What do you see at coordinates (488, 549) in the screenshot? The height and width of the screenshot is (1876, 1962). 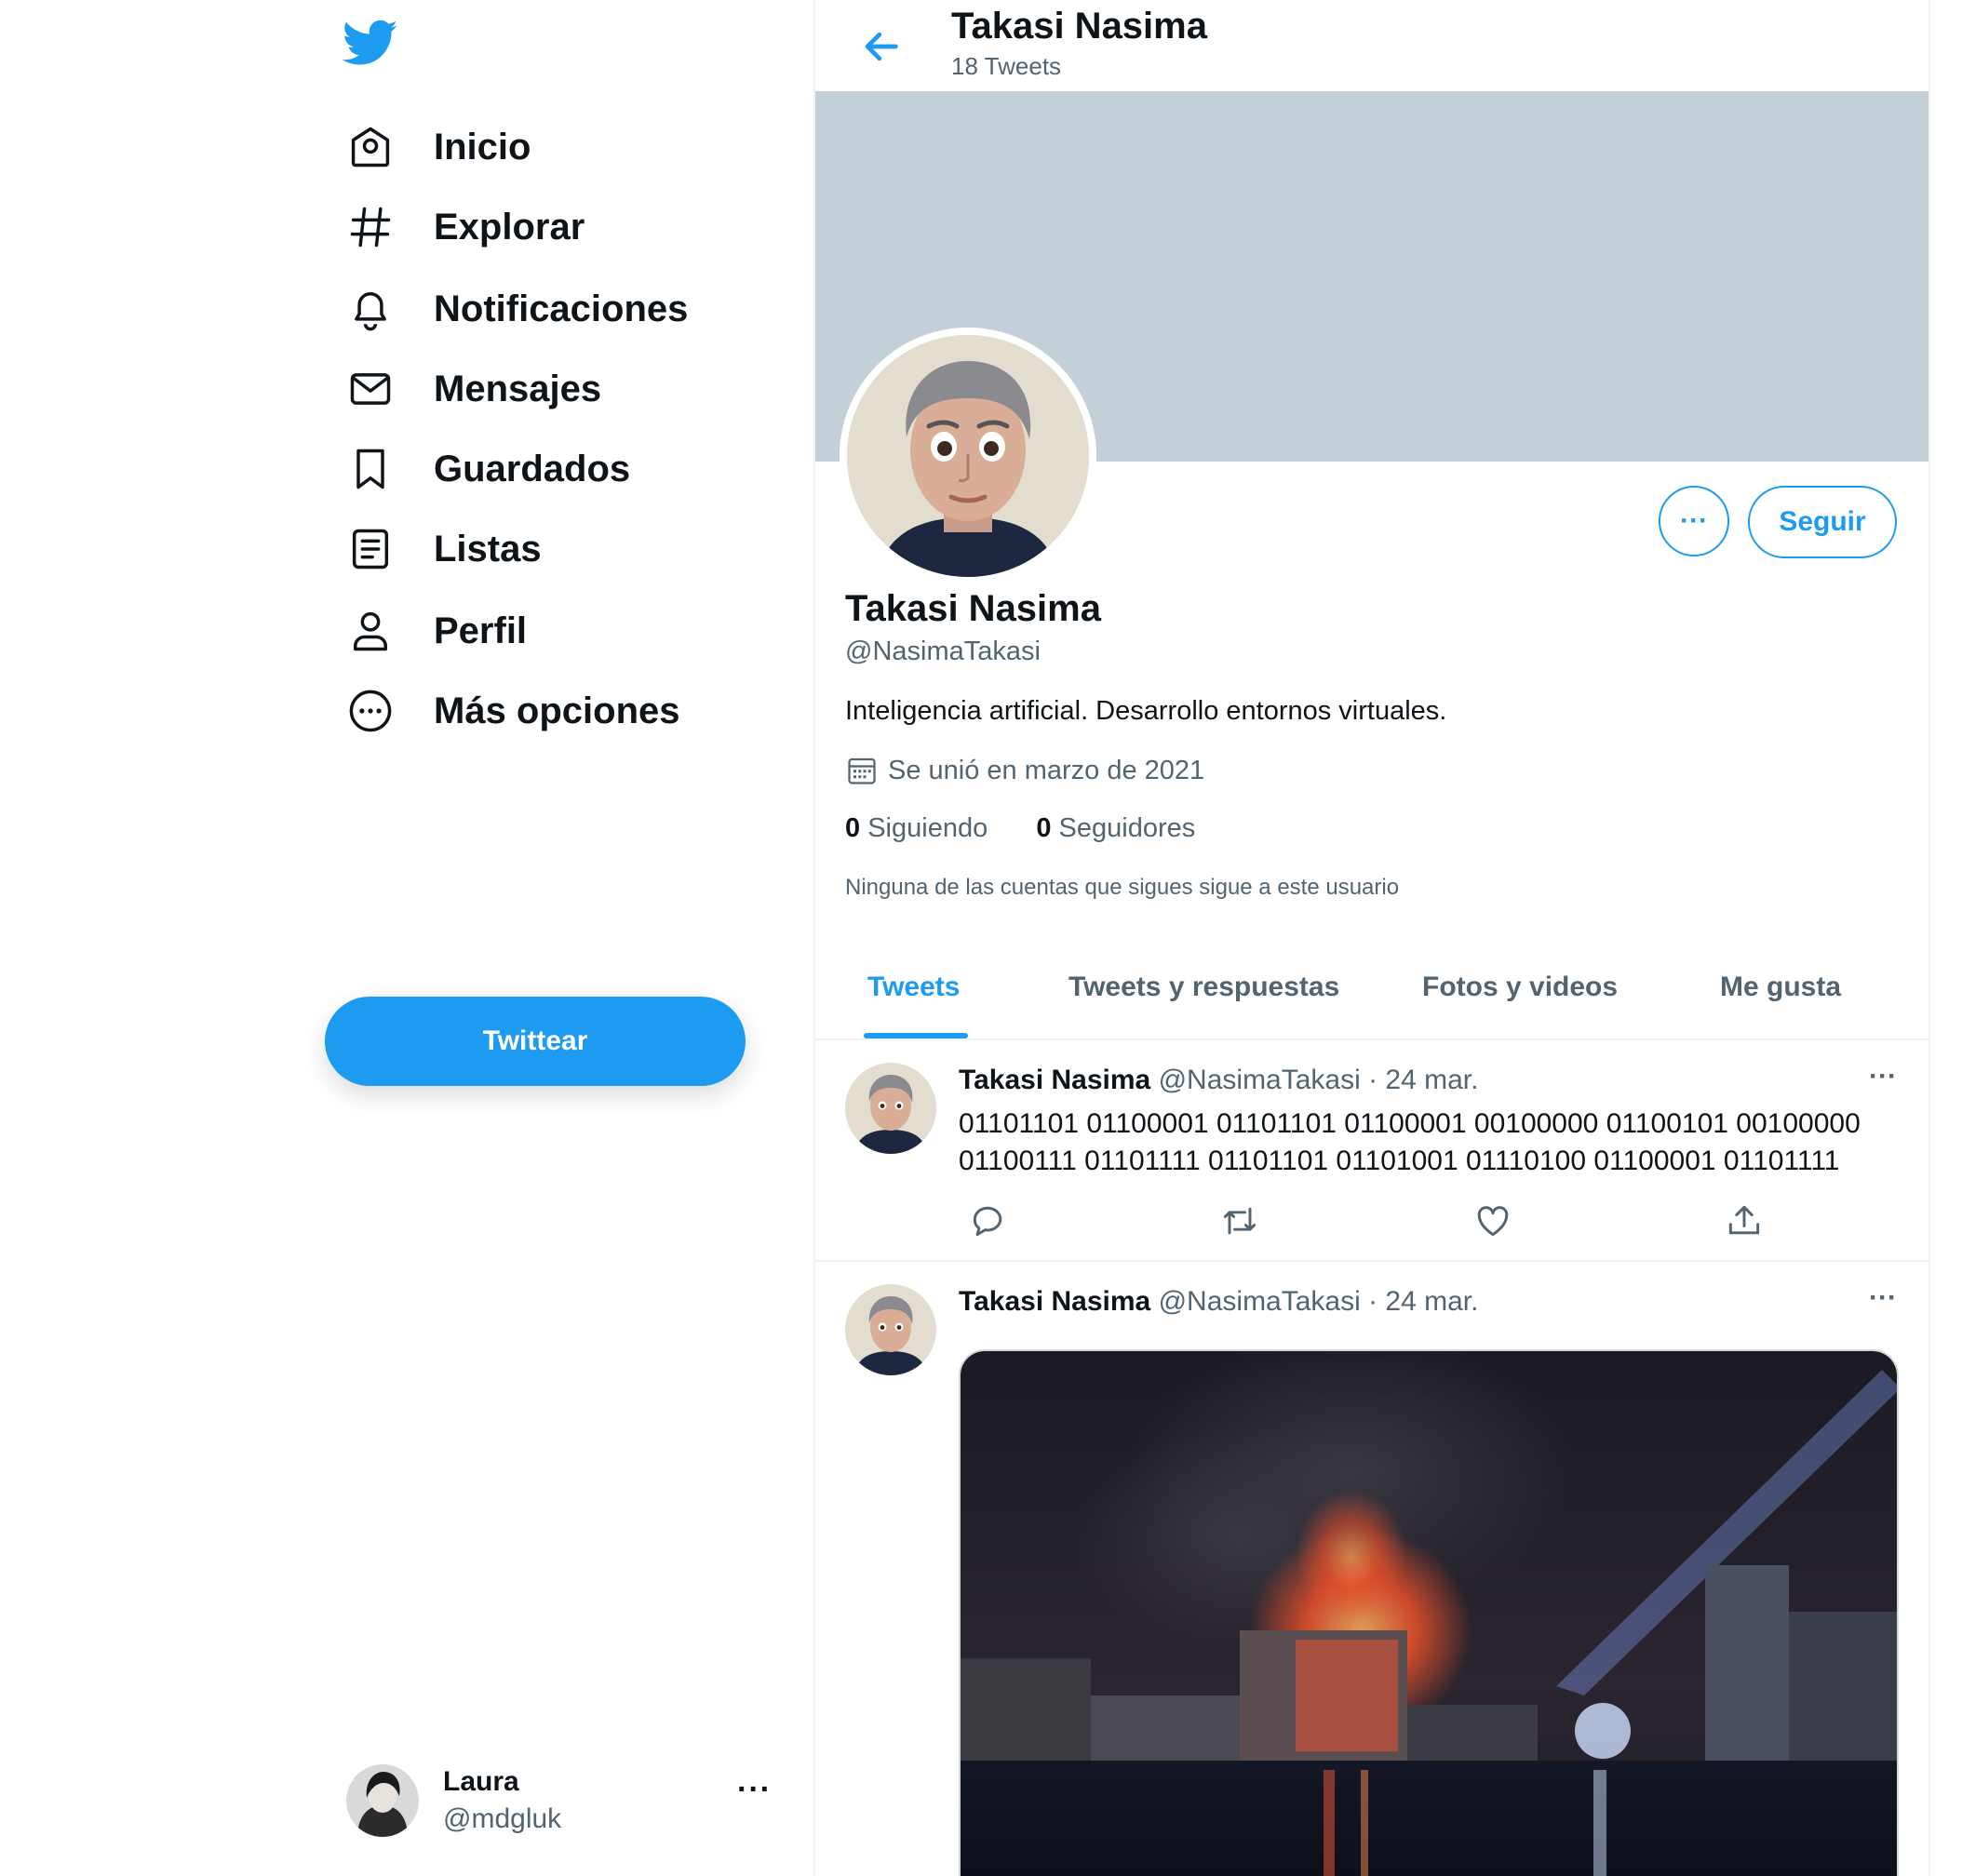 I see `nav-label: Listas` at bounding box center [488, 549].